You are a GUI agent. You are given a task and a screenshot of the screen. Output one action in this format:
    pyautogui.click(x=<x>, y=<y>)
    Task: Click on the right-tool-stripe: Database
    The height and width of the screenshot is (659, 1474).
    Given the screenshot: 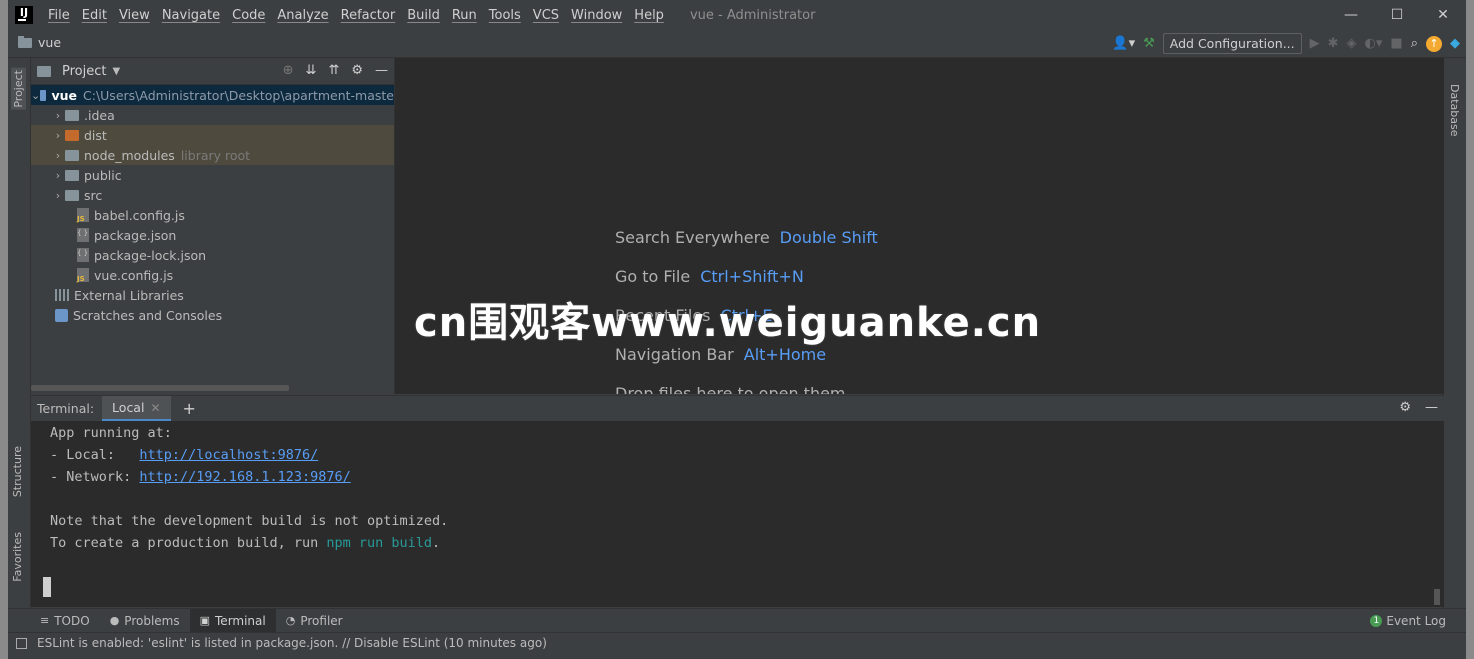 What is the action you would take?
    pyautogui.click(x=1454, y=333)
    